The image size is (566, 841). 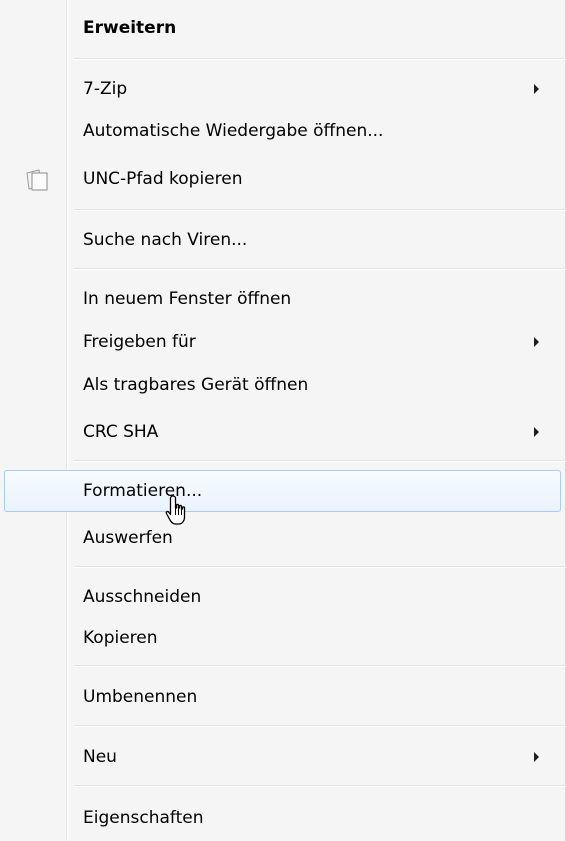 What do you see at coordinates (128, 538) in the screenshot?
I see `menu-item-label: Auswerfen` at bounding box center [128, 538].